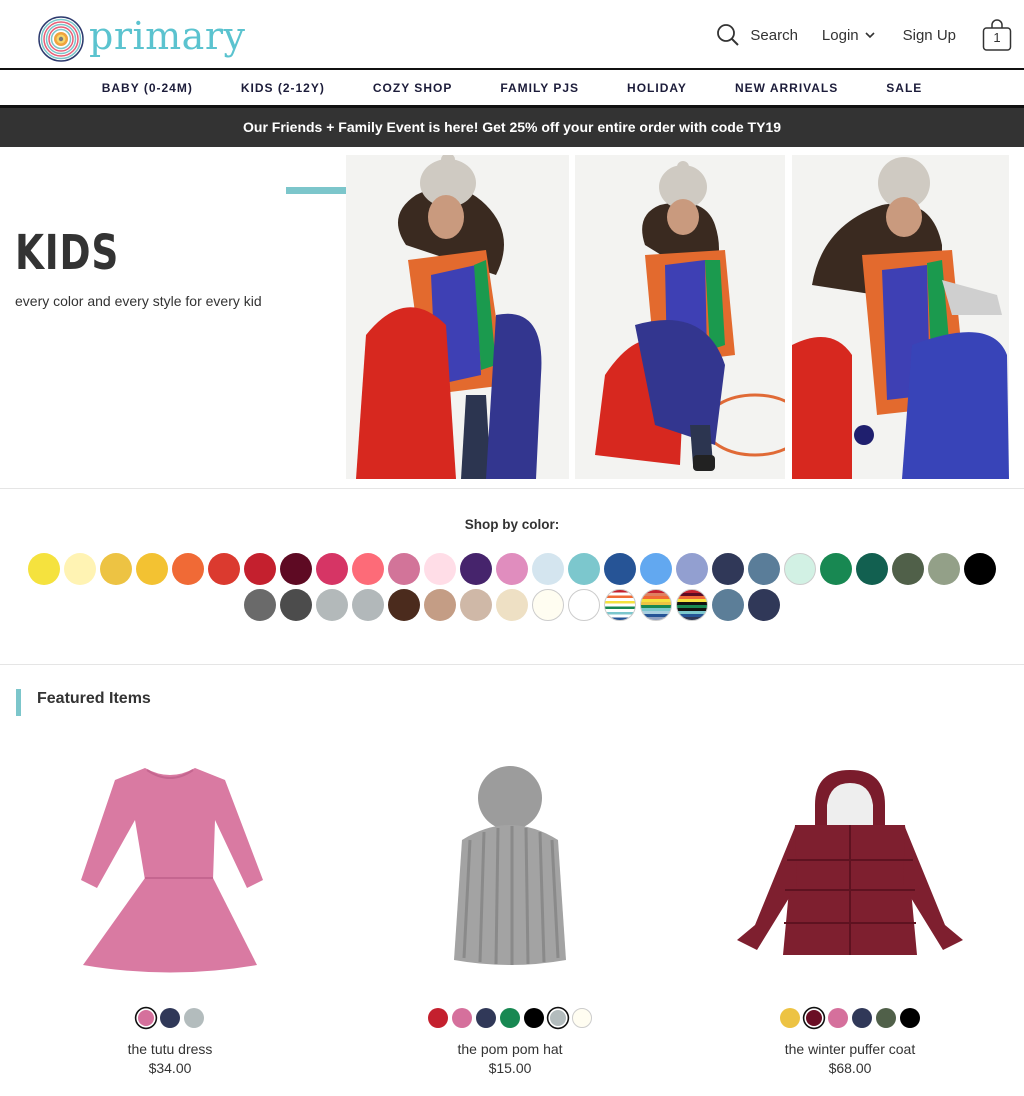  Describe the element at coordinates (929, 35) in the screenshot. I see `signup-link: Sign Up` at that location.